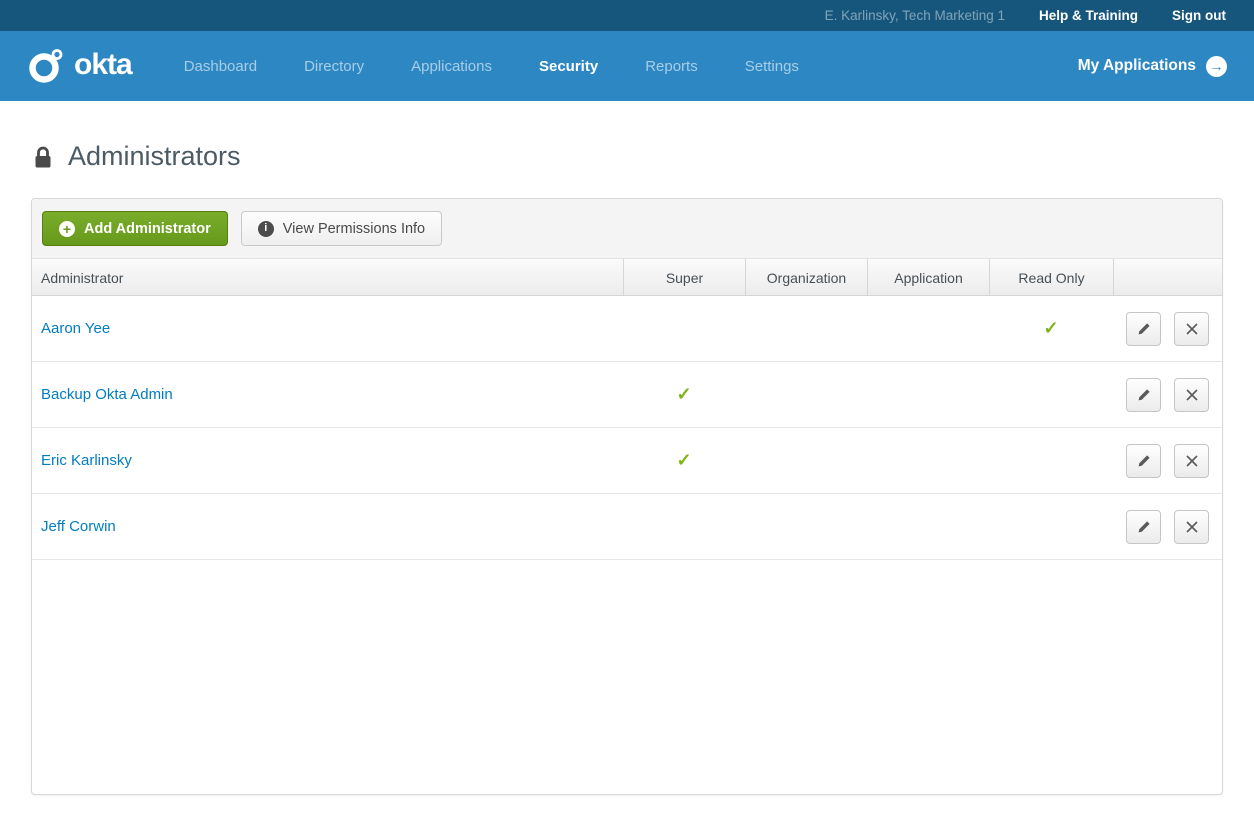 This screenshot has width=1254, height=816. Describe the element at coordinates (354, 228) in the screenshot. I see `view-permissions-info-label: View Permissions Info` at that location.